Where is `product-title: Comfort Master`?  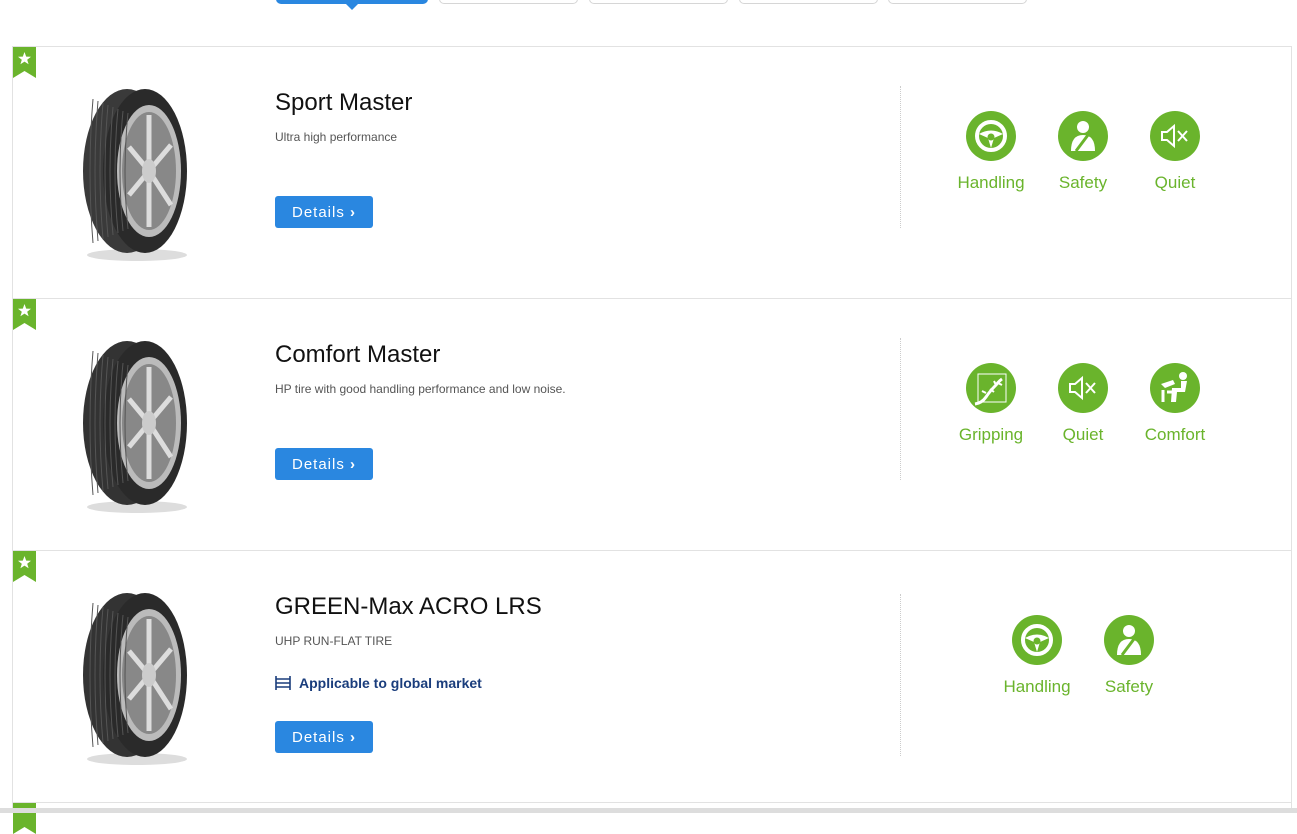
product-title: Comfort Master is located at coordinates (357, 355).